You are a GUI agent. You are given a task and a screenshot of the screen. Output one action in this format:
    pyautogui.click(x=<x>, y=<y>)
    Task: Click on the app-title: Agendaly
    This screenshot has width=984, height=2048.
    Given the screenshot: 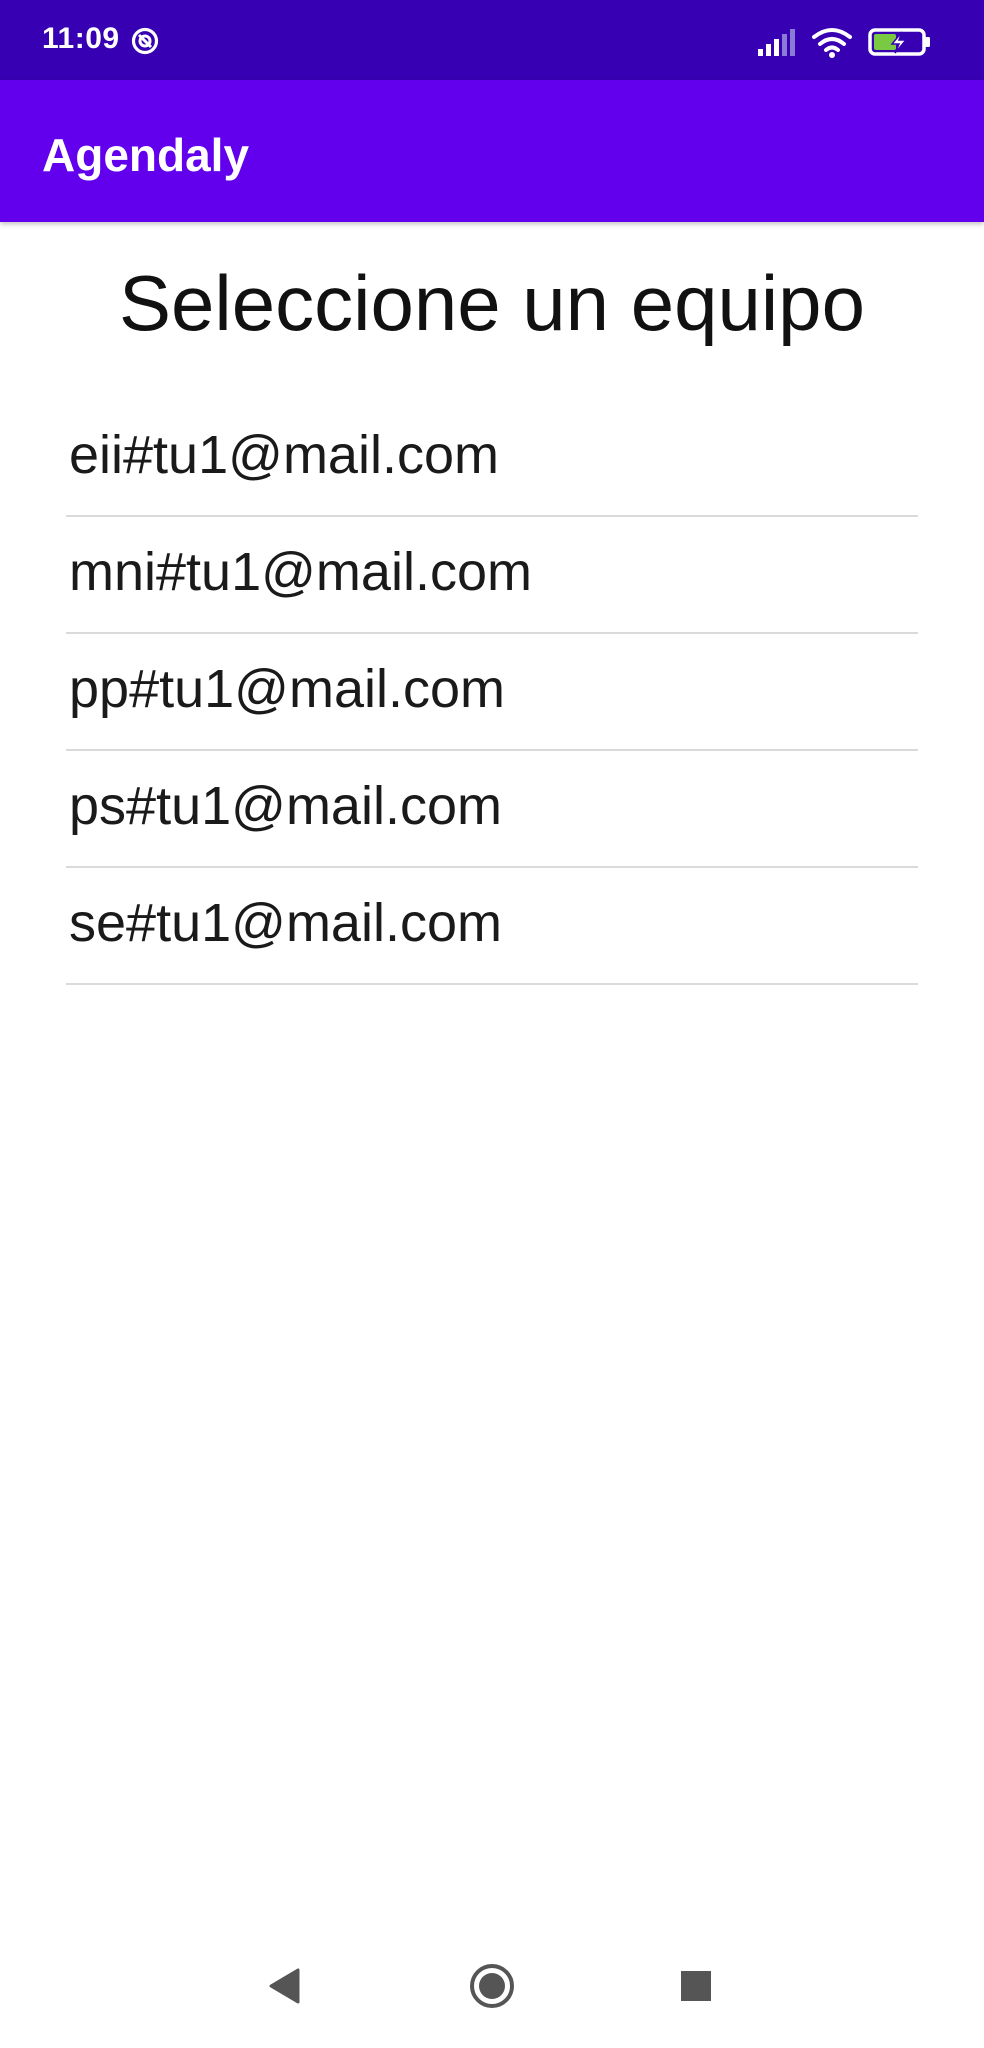 What is the action you would take?
    pyautogui.click(x=146, y=155)
    